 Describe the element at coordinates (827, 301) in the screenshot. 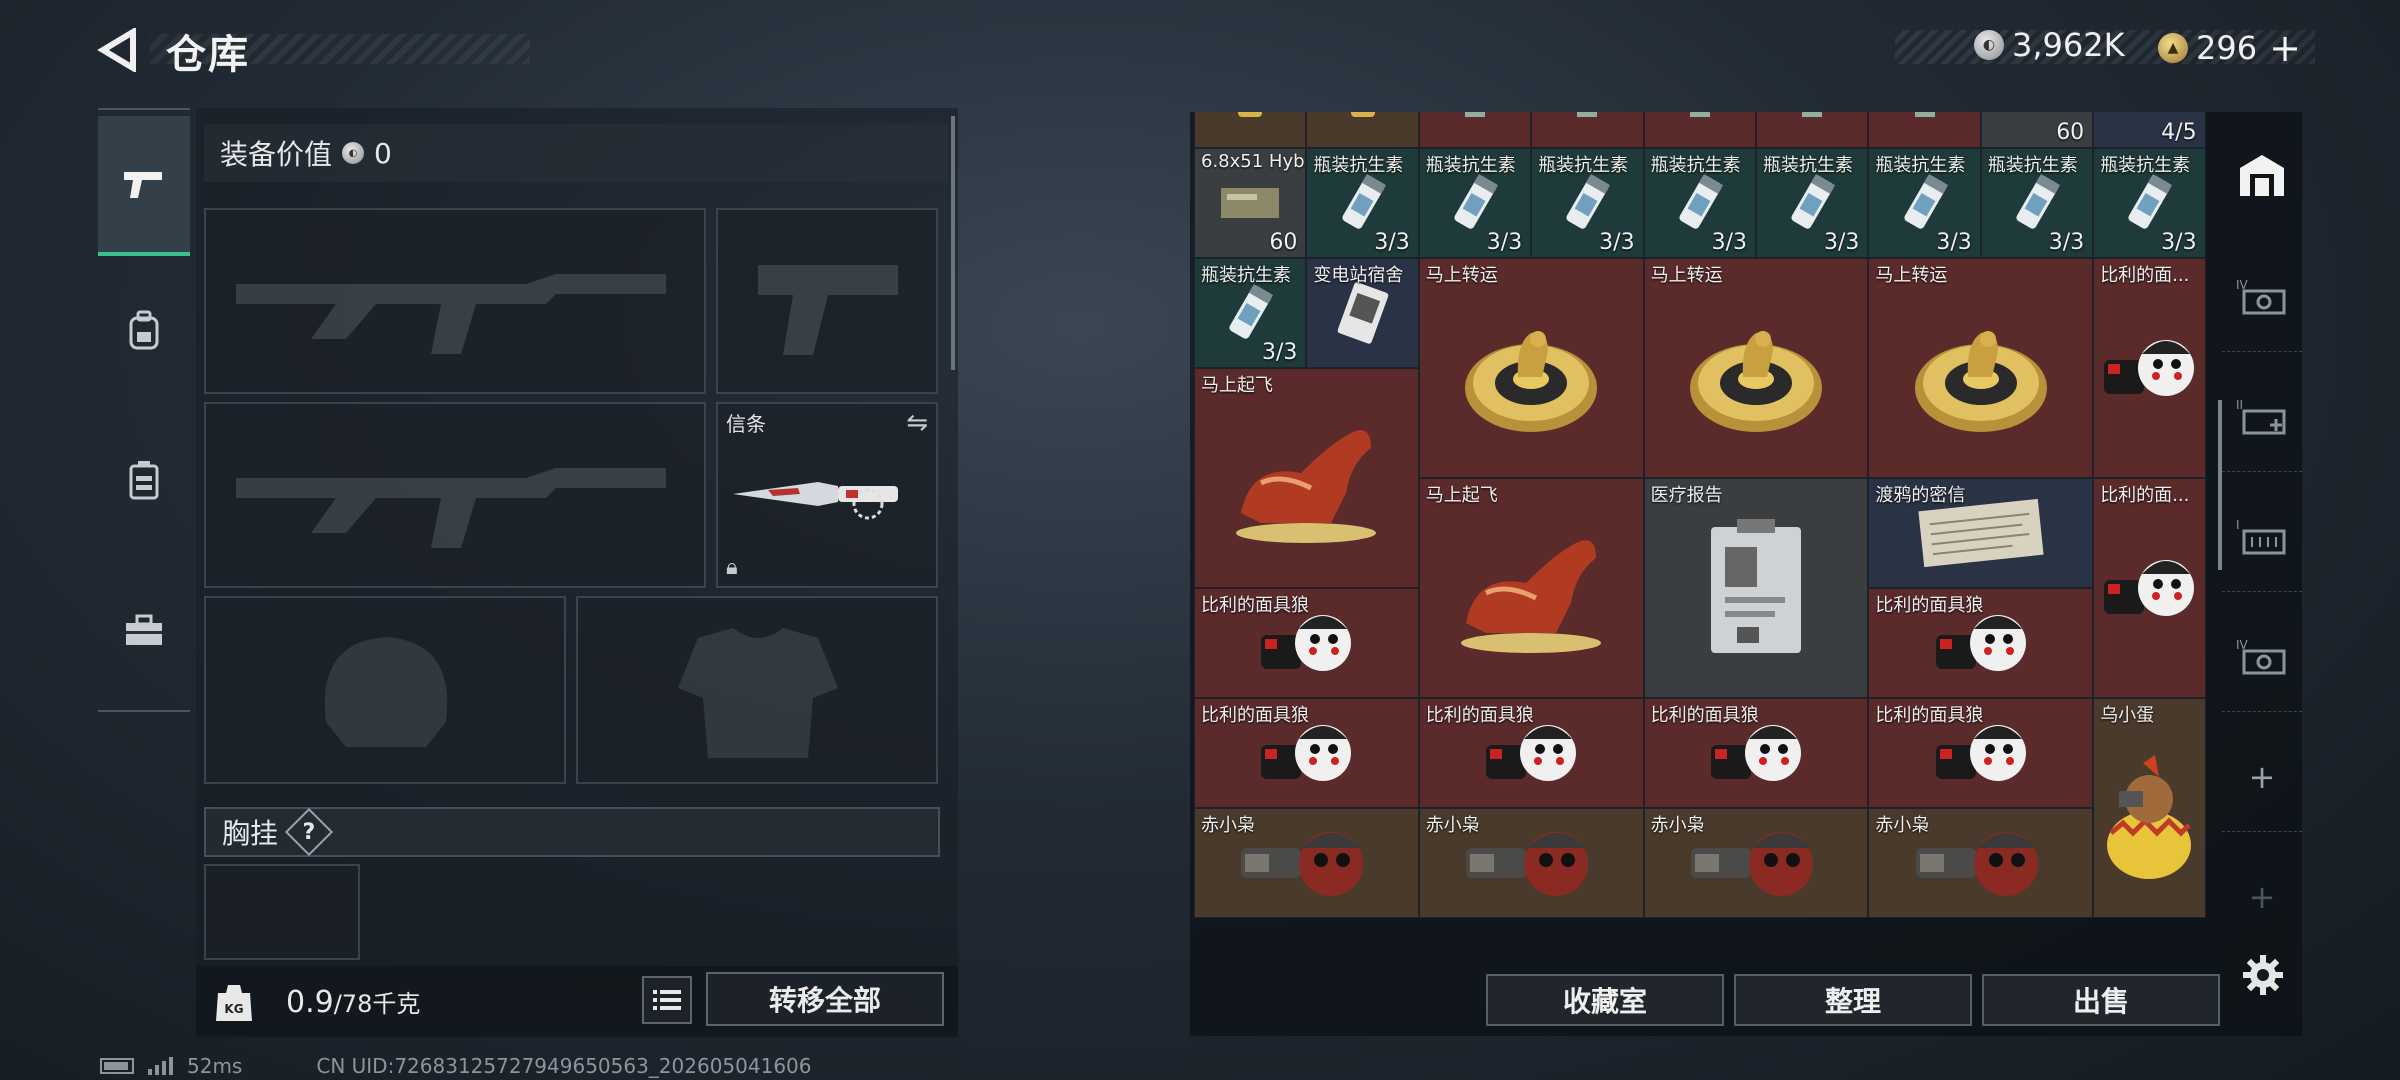

I see `sidearm-slot` at that location.